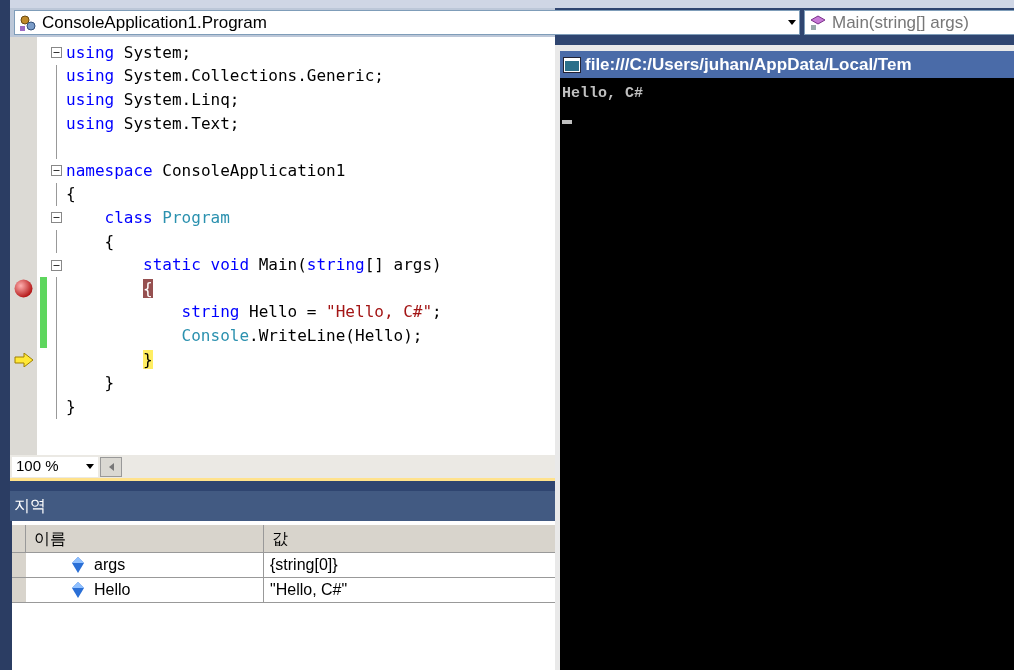 Image resolution: width=1014 pixels, height=670 pixels. I want to click on variable-name: args, so click(110, 565).